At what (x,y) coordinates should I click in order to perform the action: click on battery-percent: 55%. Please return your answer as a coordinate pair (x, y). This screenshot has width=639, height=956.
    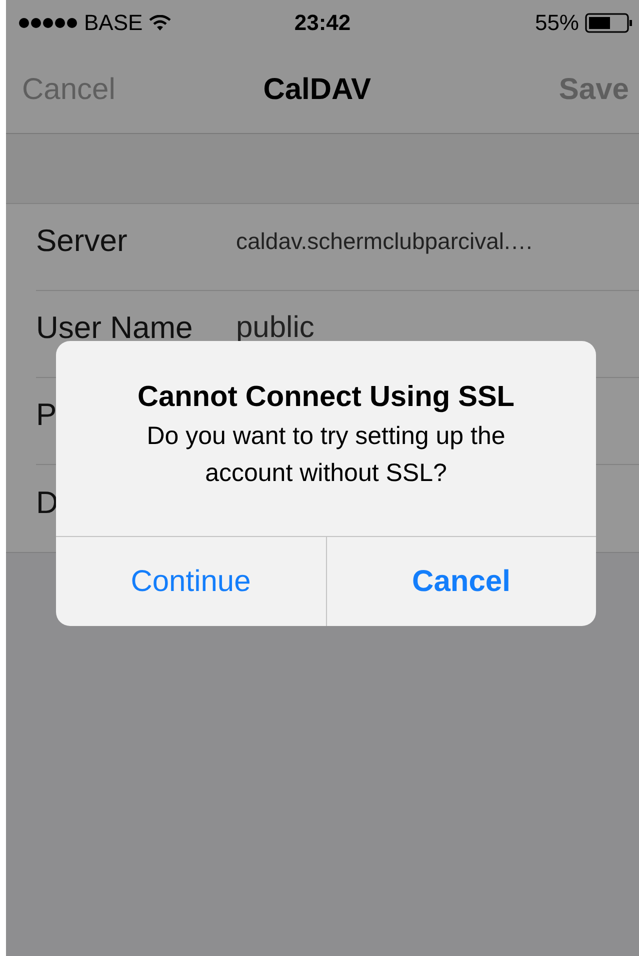
    Looking at the image, I should click on (556, 23).